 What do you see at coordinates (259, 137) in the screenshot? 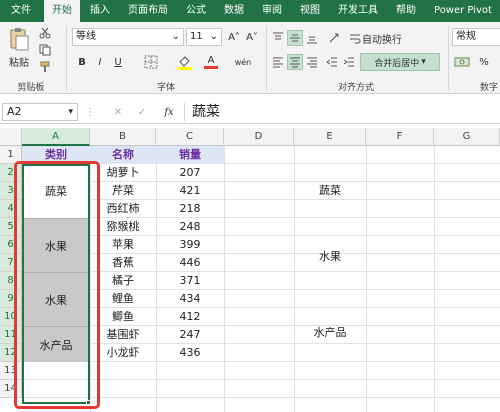
I see `col-header-d: D` at bounding box center [259, 137].